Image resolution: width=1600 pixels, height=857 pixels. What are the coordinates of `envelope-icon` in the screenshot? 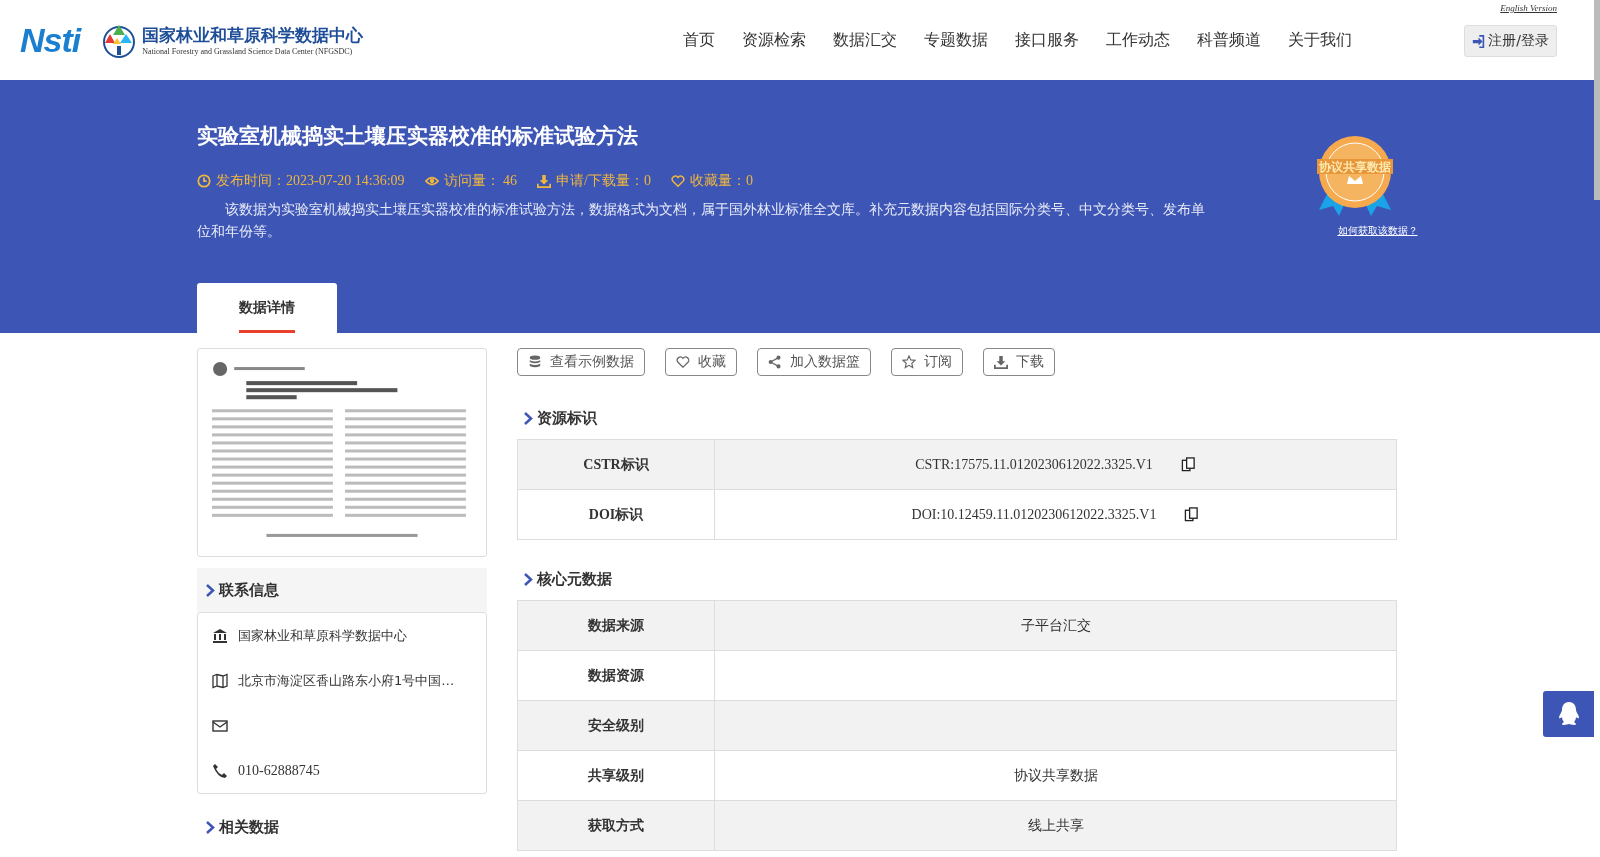 It's located at (220, 725).